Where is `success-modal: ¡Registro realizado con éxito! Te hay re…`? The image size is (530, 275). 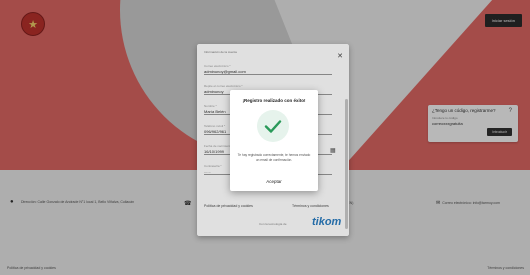
success-modal: ¡Registro realizado con éxito! Te hay re… is located at coordinates (274, 140).